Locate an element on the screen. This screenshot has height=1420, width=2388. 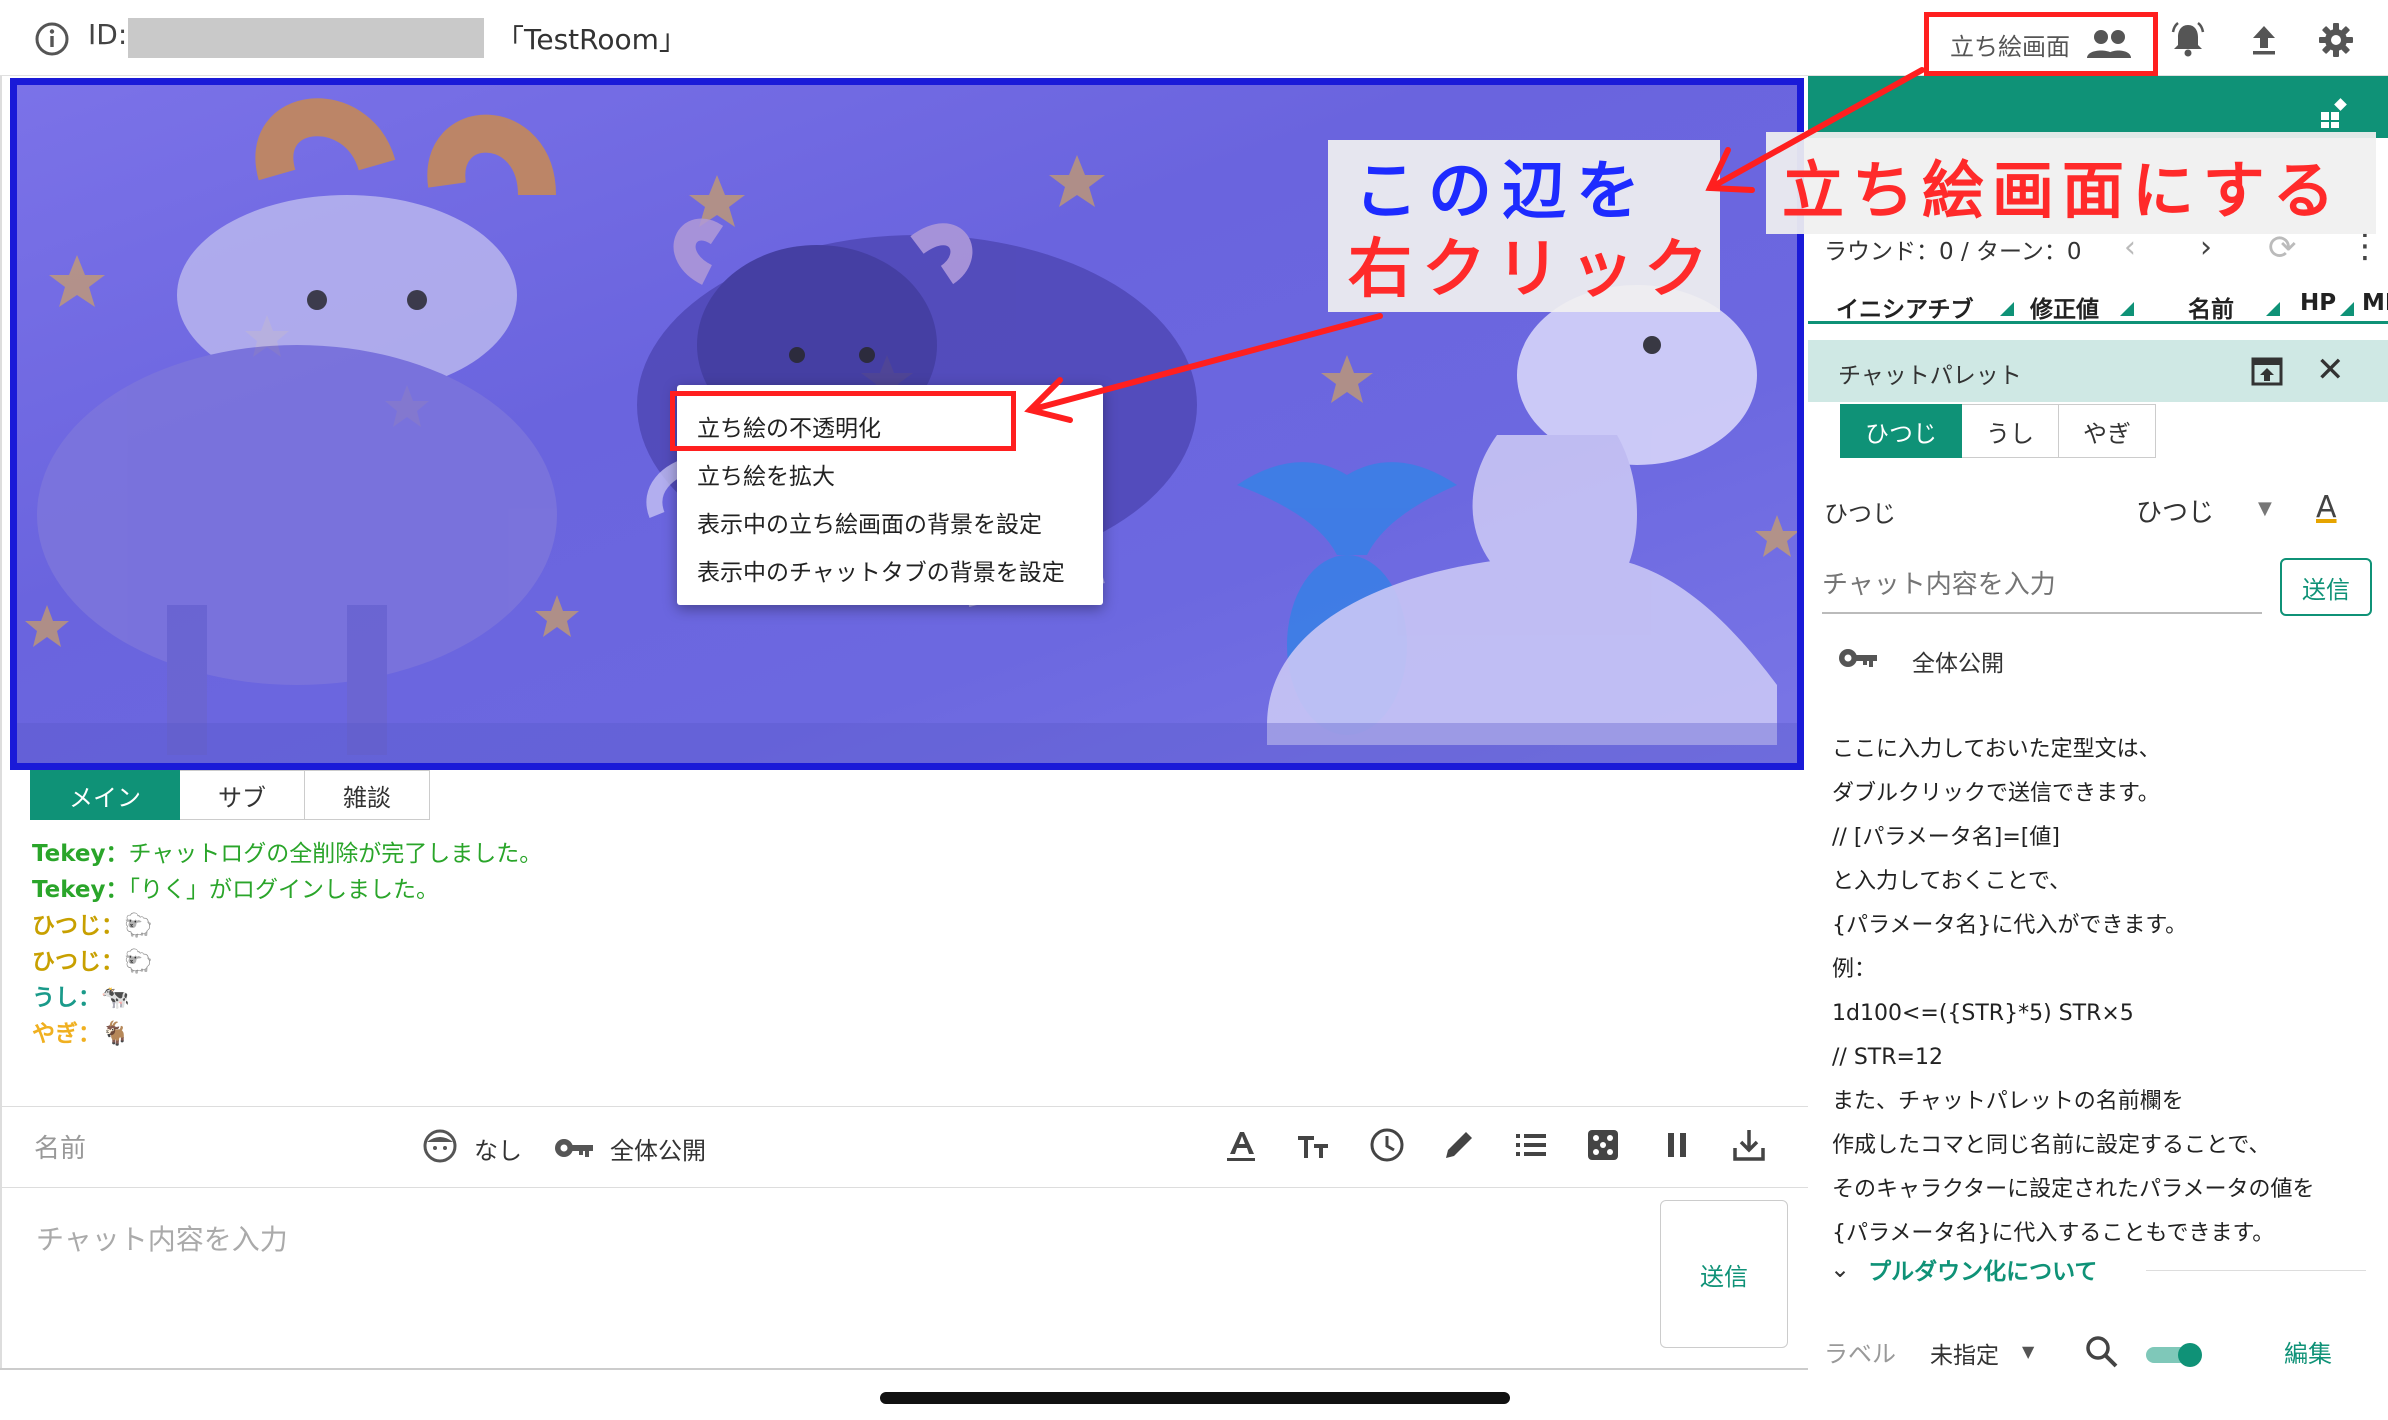
room-name: 「TestRoom」 is located at coordinates (591, 39).